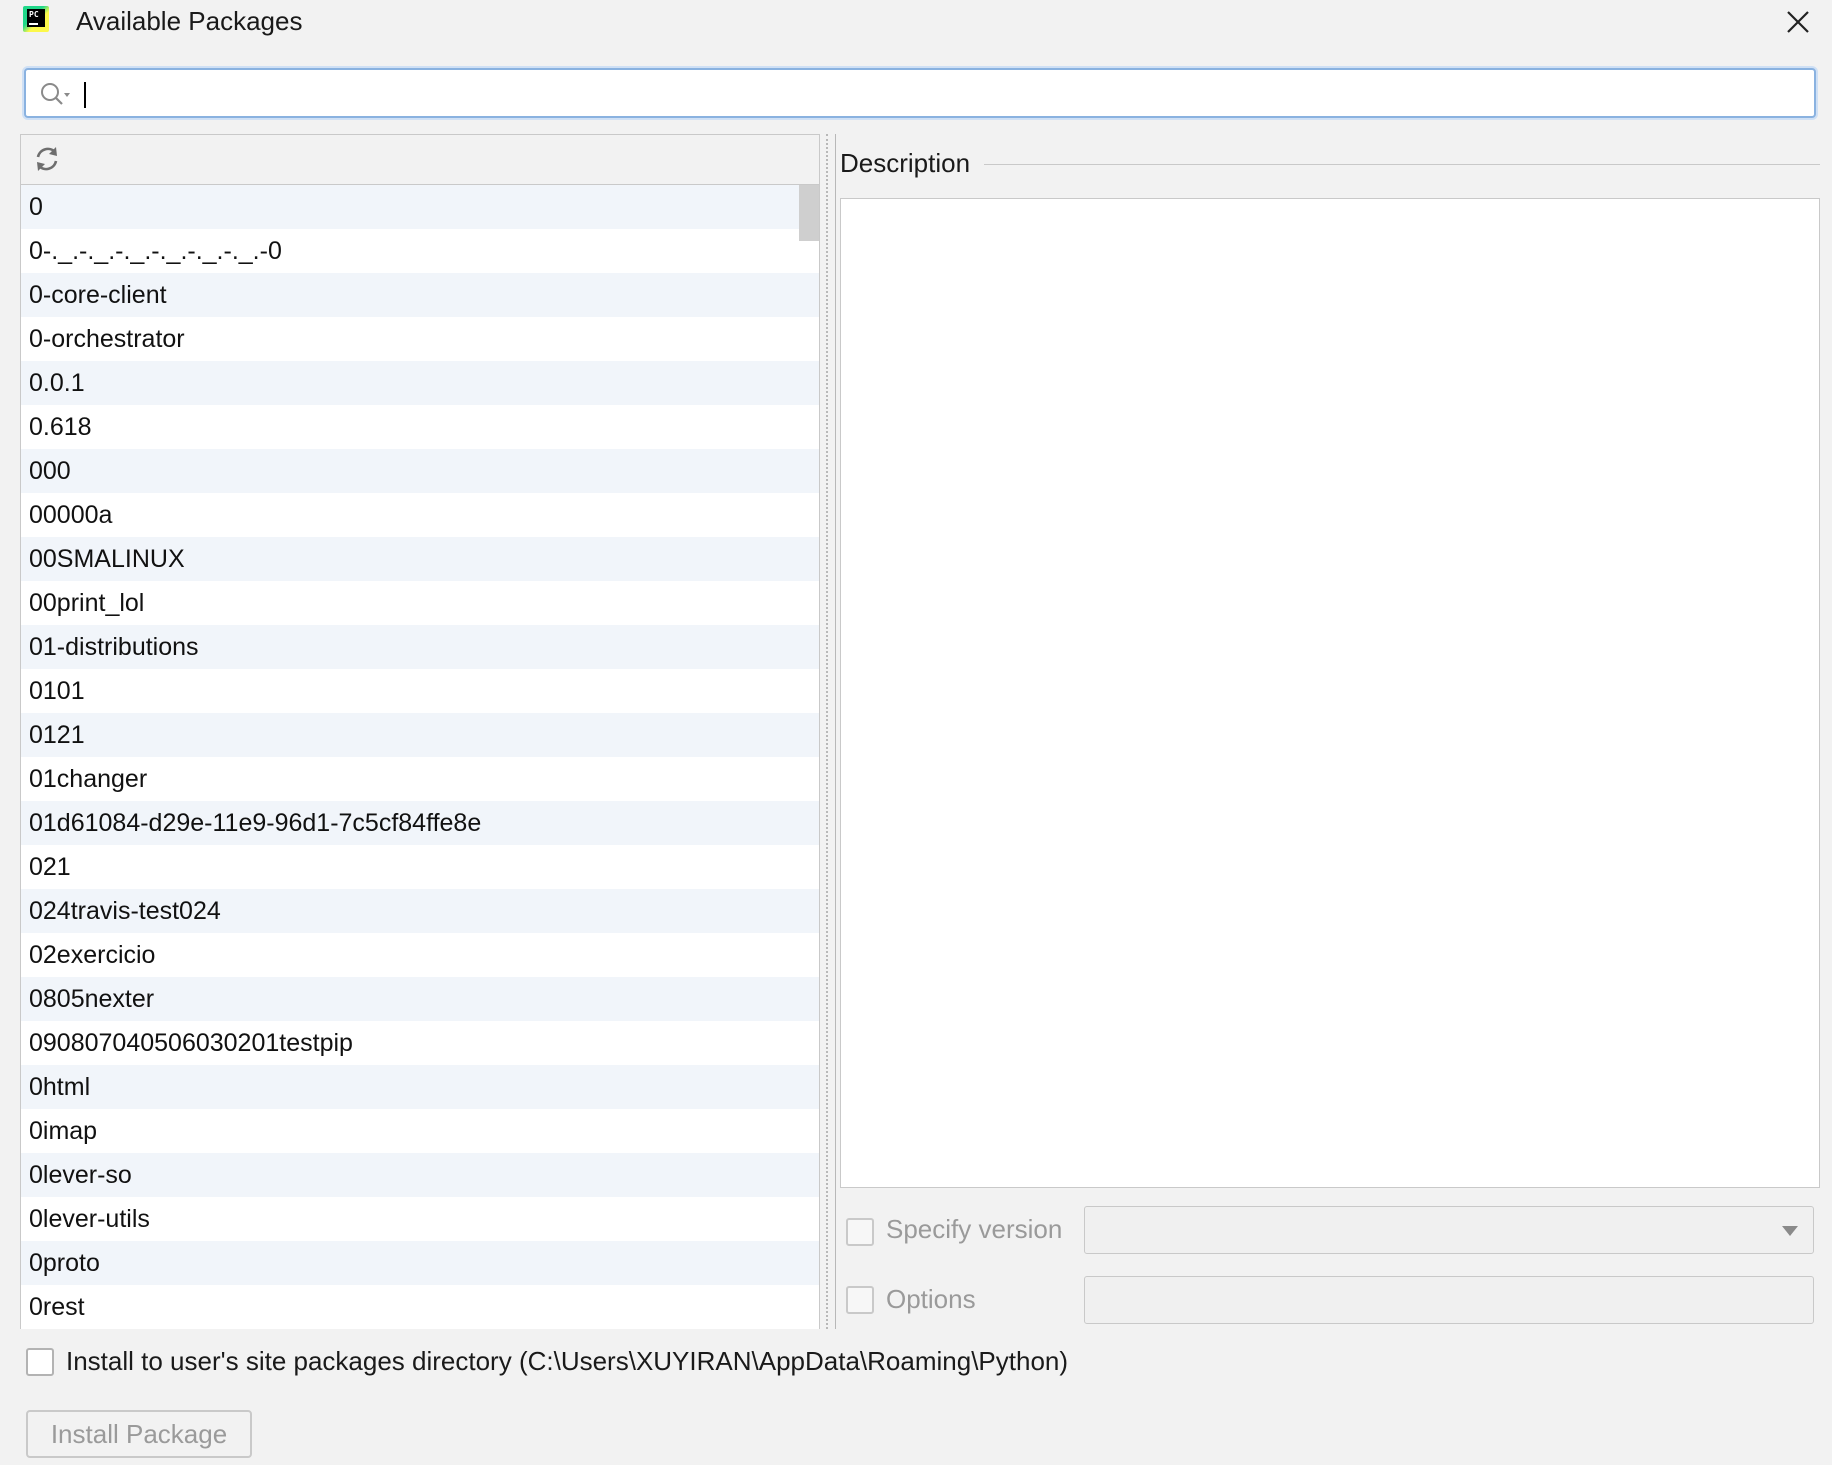 The image size is (1832, 1465). I want to click on refresh-icon, so click(47, 159).